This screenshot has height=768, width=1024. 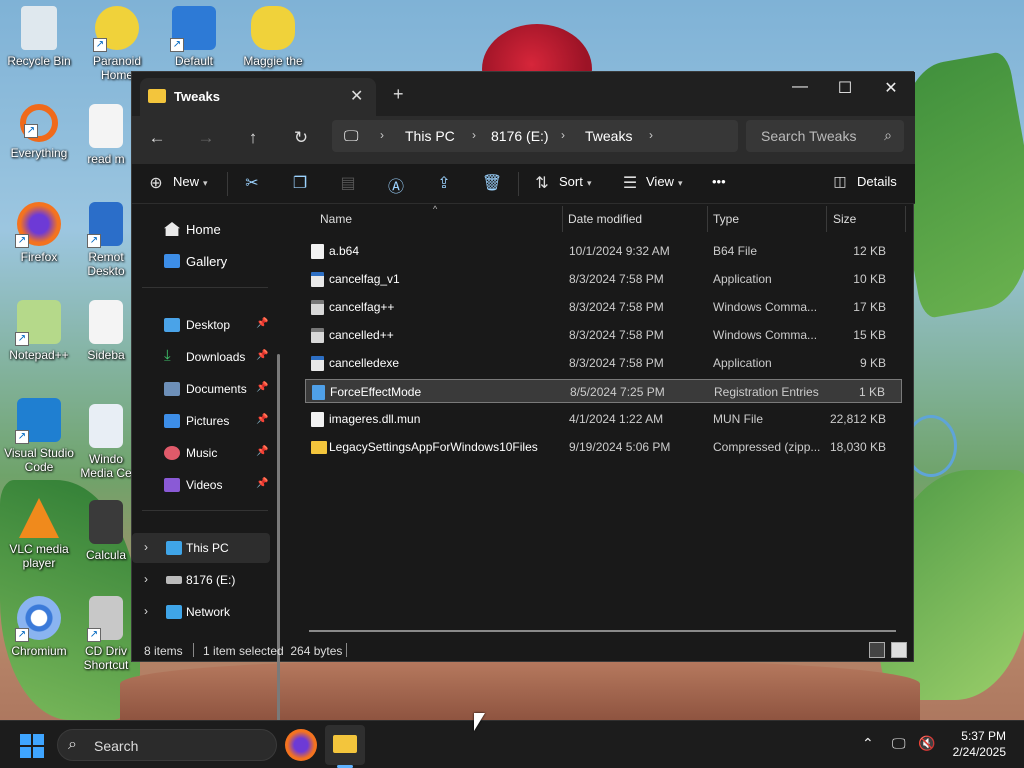 I want to click on documents-icon, so click(x=172, y=389).